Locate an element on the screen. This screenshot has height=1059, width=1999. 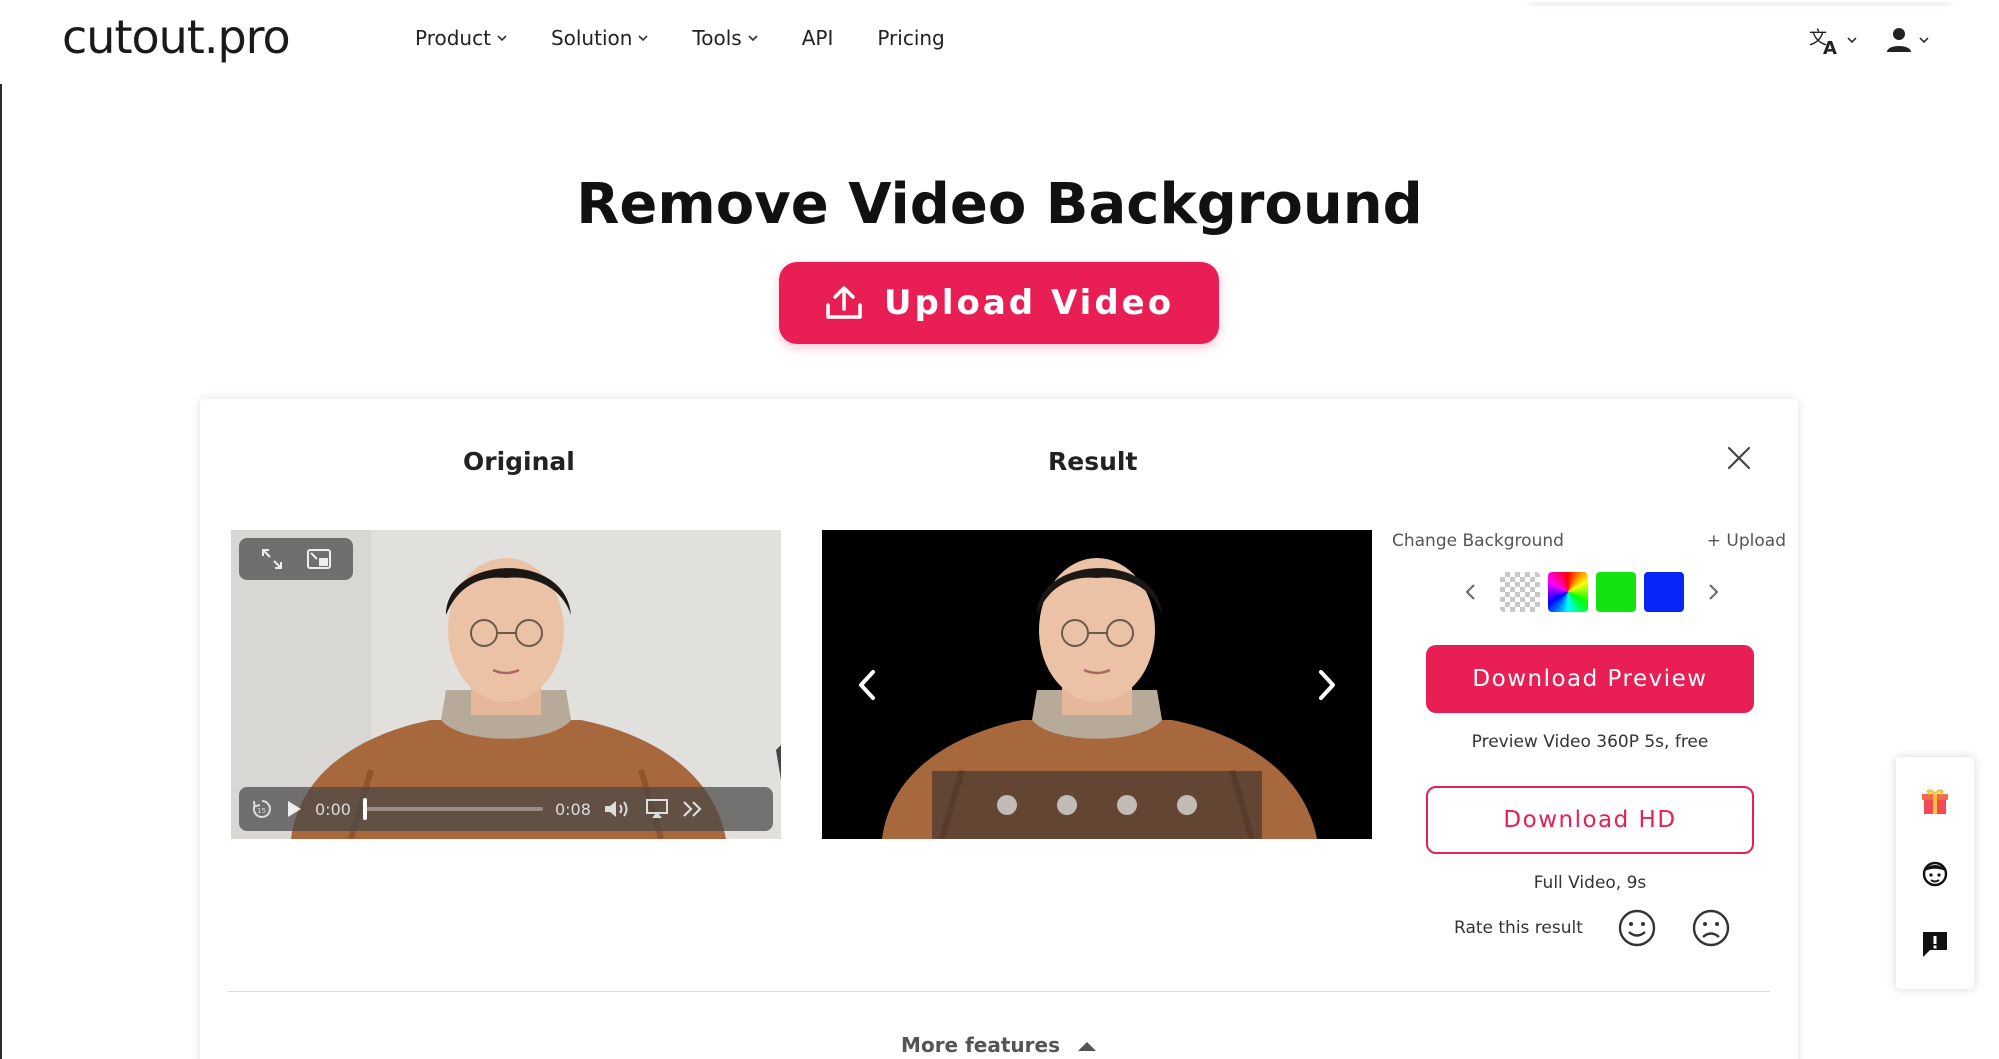
more-features-toggle: More features is located at coordinates (999, 1045).